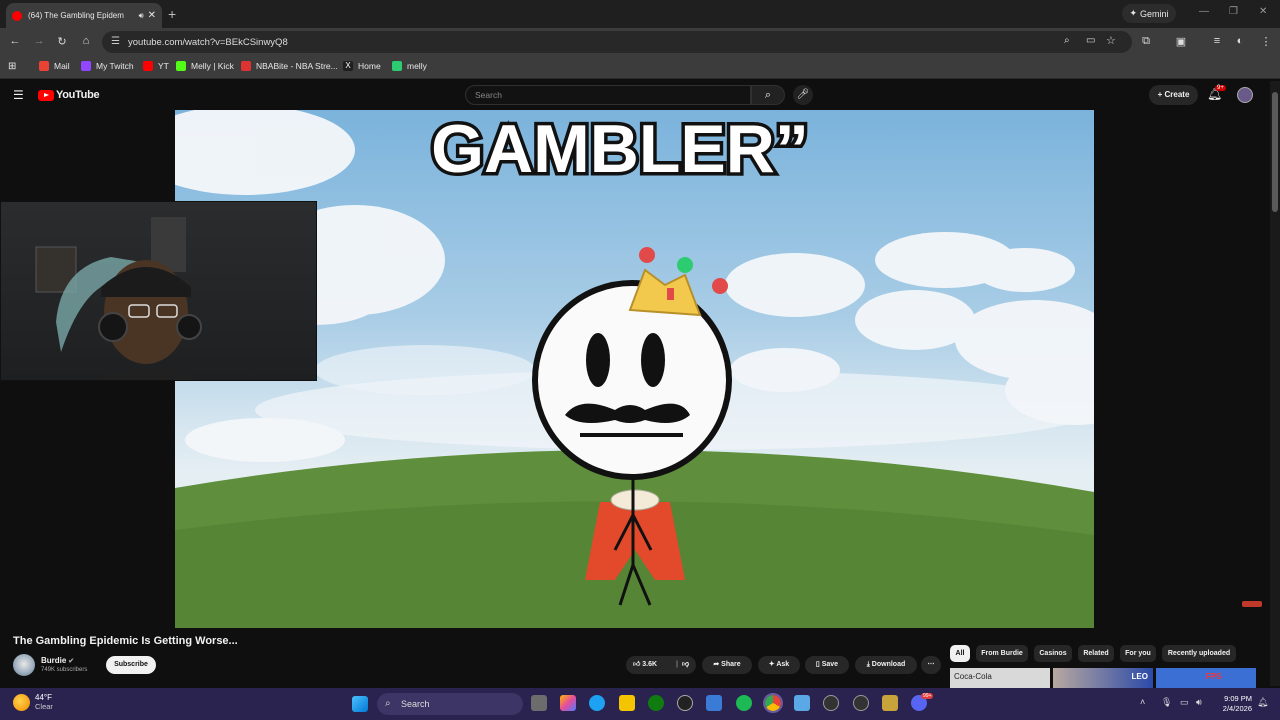 Image resolution: width=1280 pixels, height=720 pixels. I want to click on bookmark-yt: YT, so click(156, 66).